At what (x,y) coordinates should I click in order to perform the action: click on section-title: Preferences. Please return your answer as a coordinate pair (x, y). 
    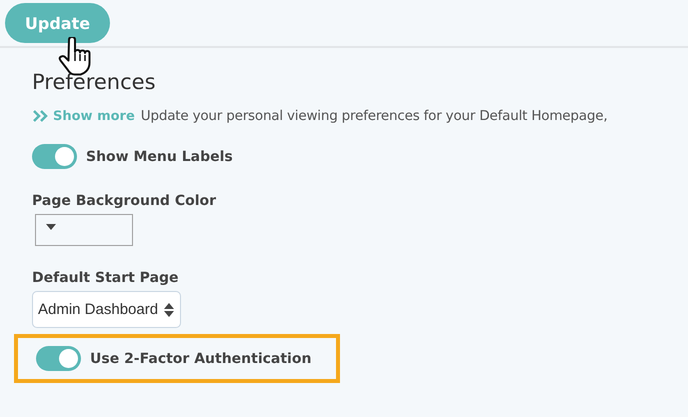
    Looking at the image, I should click on (94, 82).